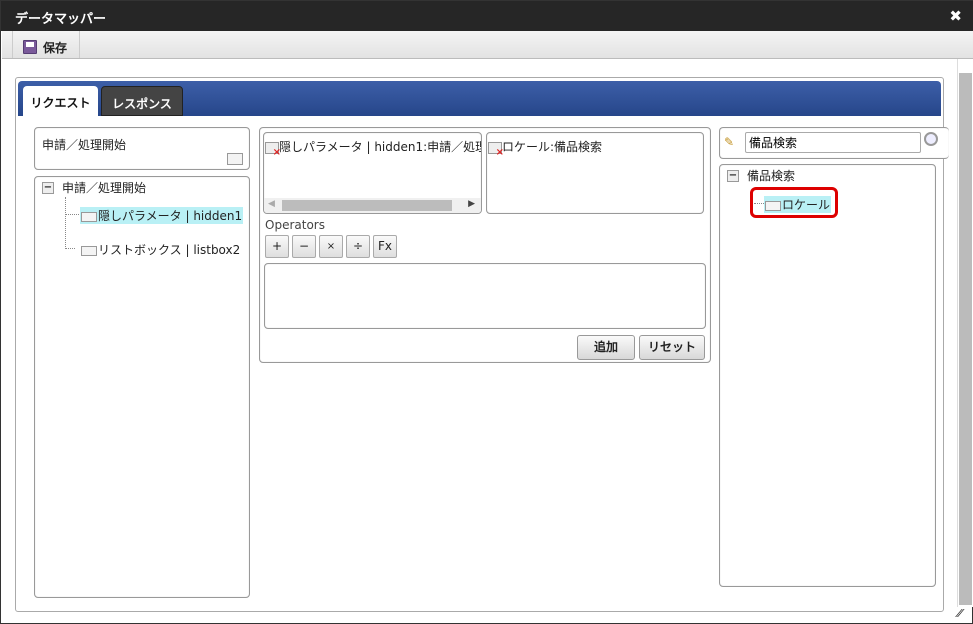  I want to click on close-icon: ✖, so click(955, 16).